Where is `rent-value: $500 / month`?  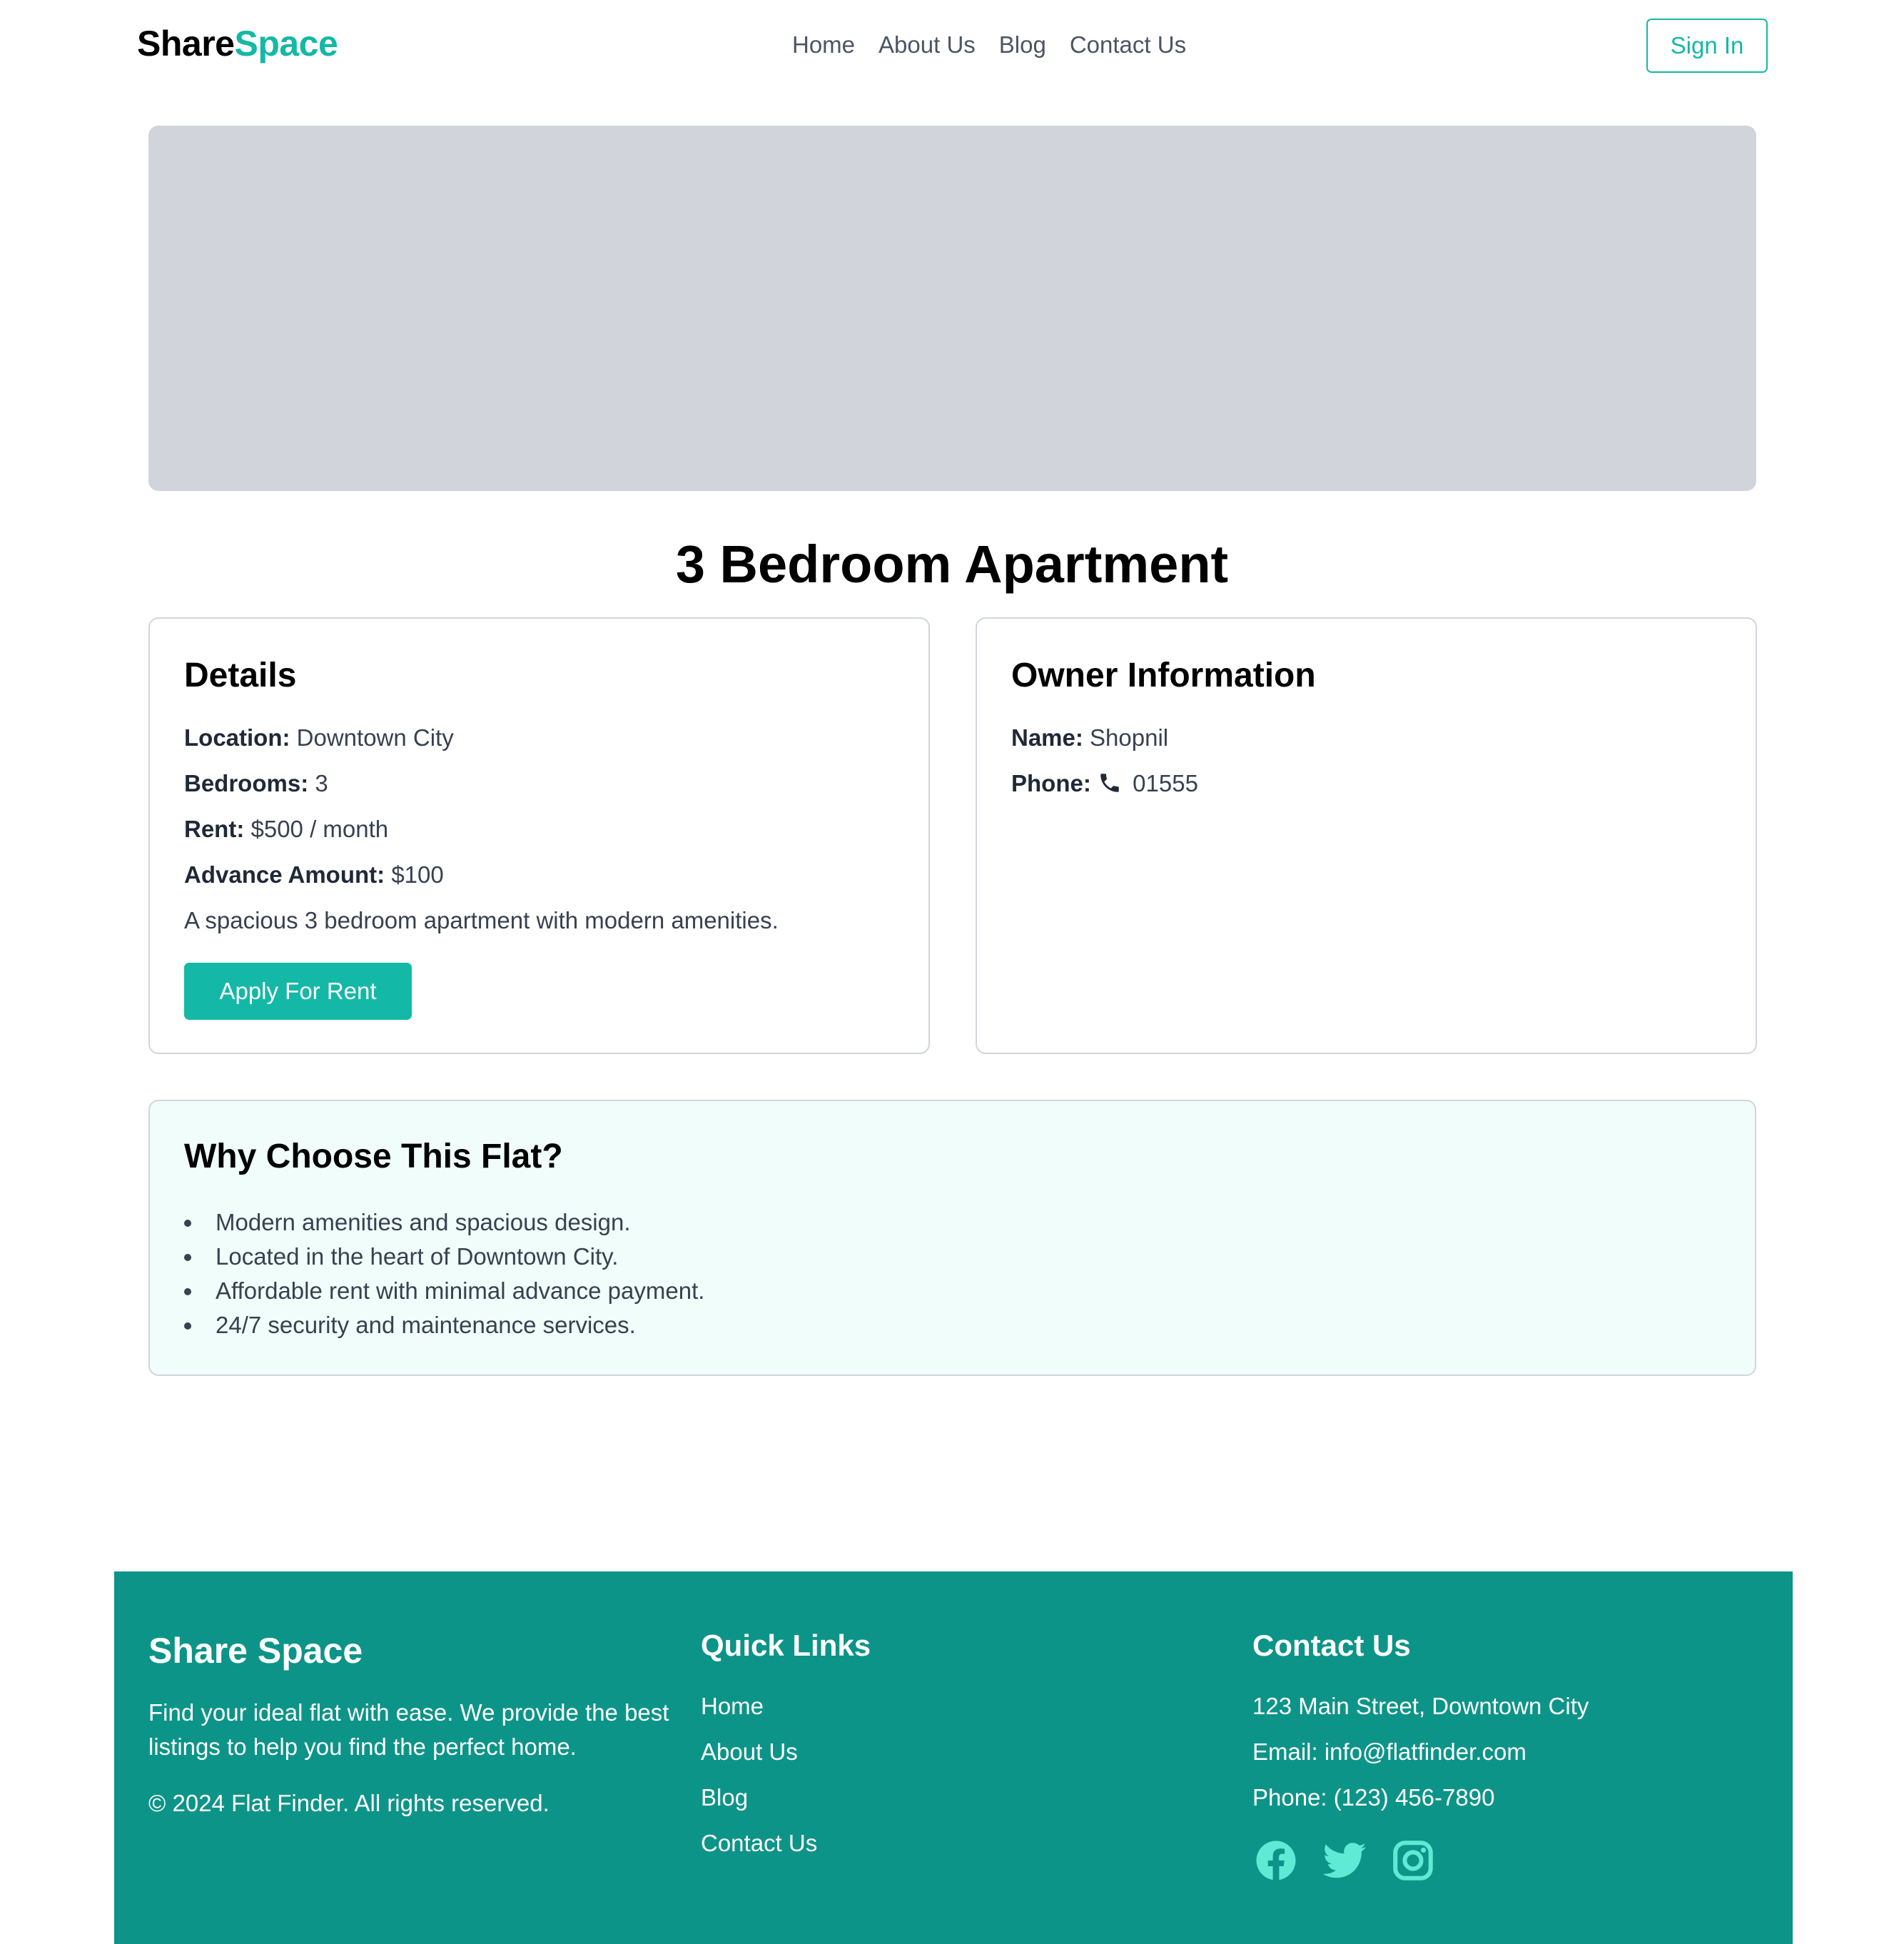
rent-value: $500 / month is located at coordinates (319, 829).